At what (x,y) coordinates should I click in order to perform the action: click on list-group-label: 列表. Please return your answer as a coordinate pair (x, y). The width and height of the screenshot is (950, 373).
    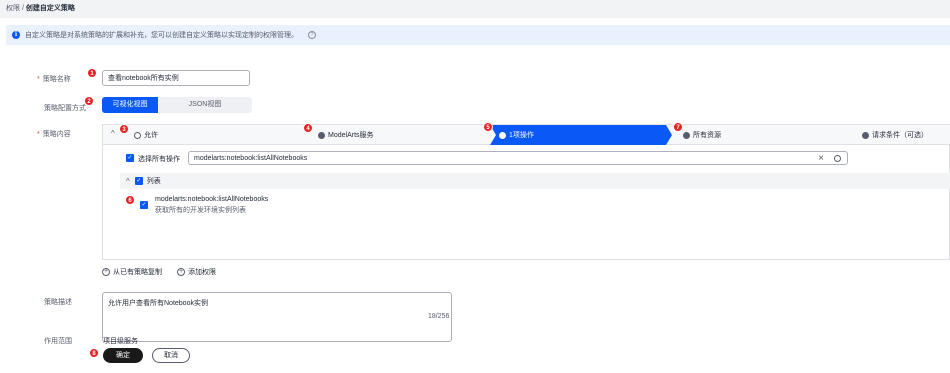
    Looking at the image, I should click on (153, 181).